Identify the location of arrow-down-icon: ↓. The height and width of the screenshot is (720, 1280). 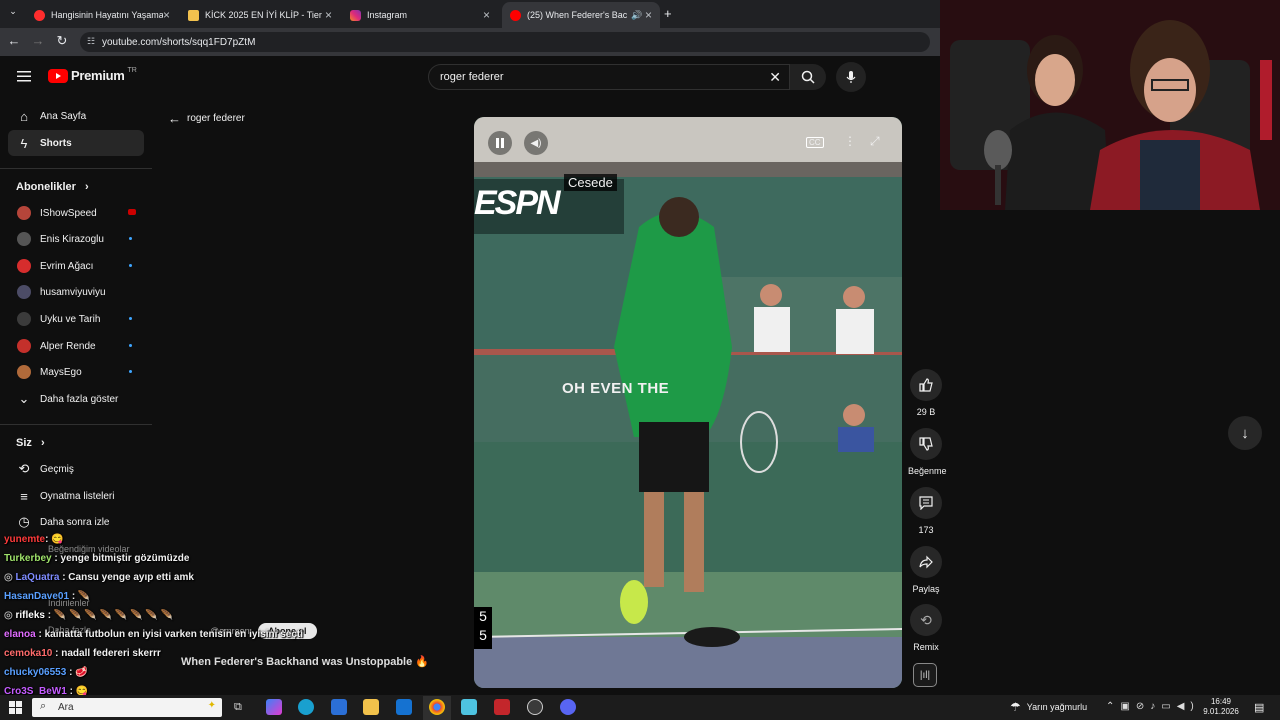
(1245, 433).